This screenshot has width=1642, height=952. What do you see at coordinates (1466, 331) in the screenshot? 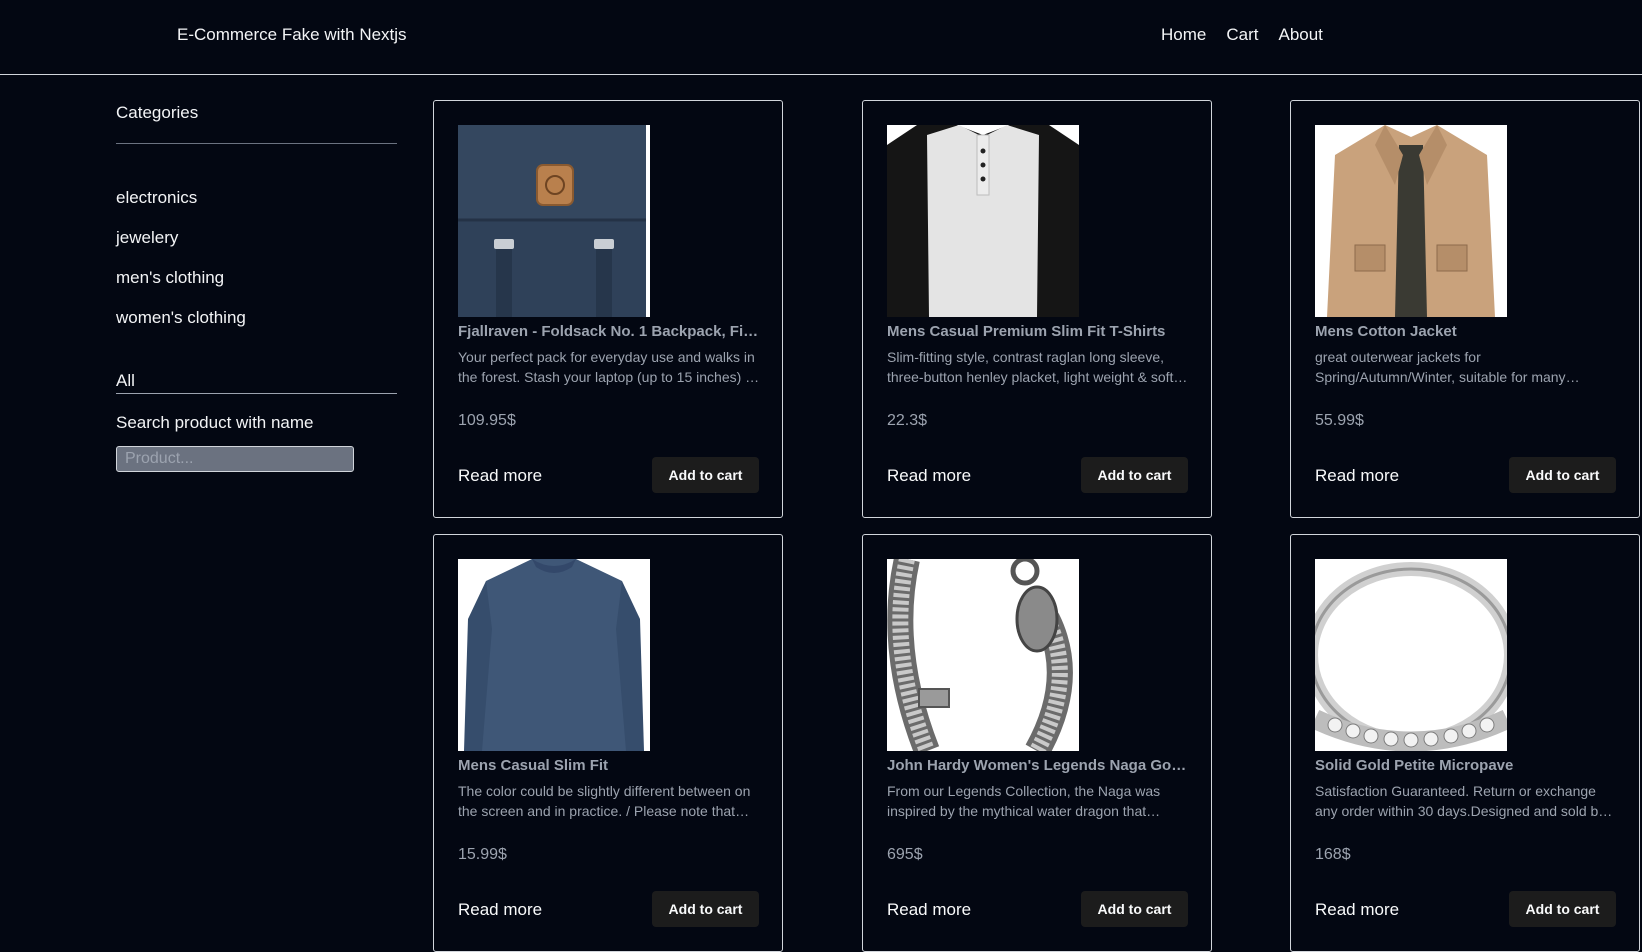
I see `product-title: Mens Cotton Jacket` at bounding box center [1466, 331].